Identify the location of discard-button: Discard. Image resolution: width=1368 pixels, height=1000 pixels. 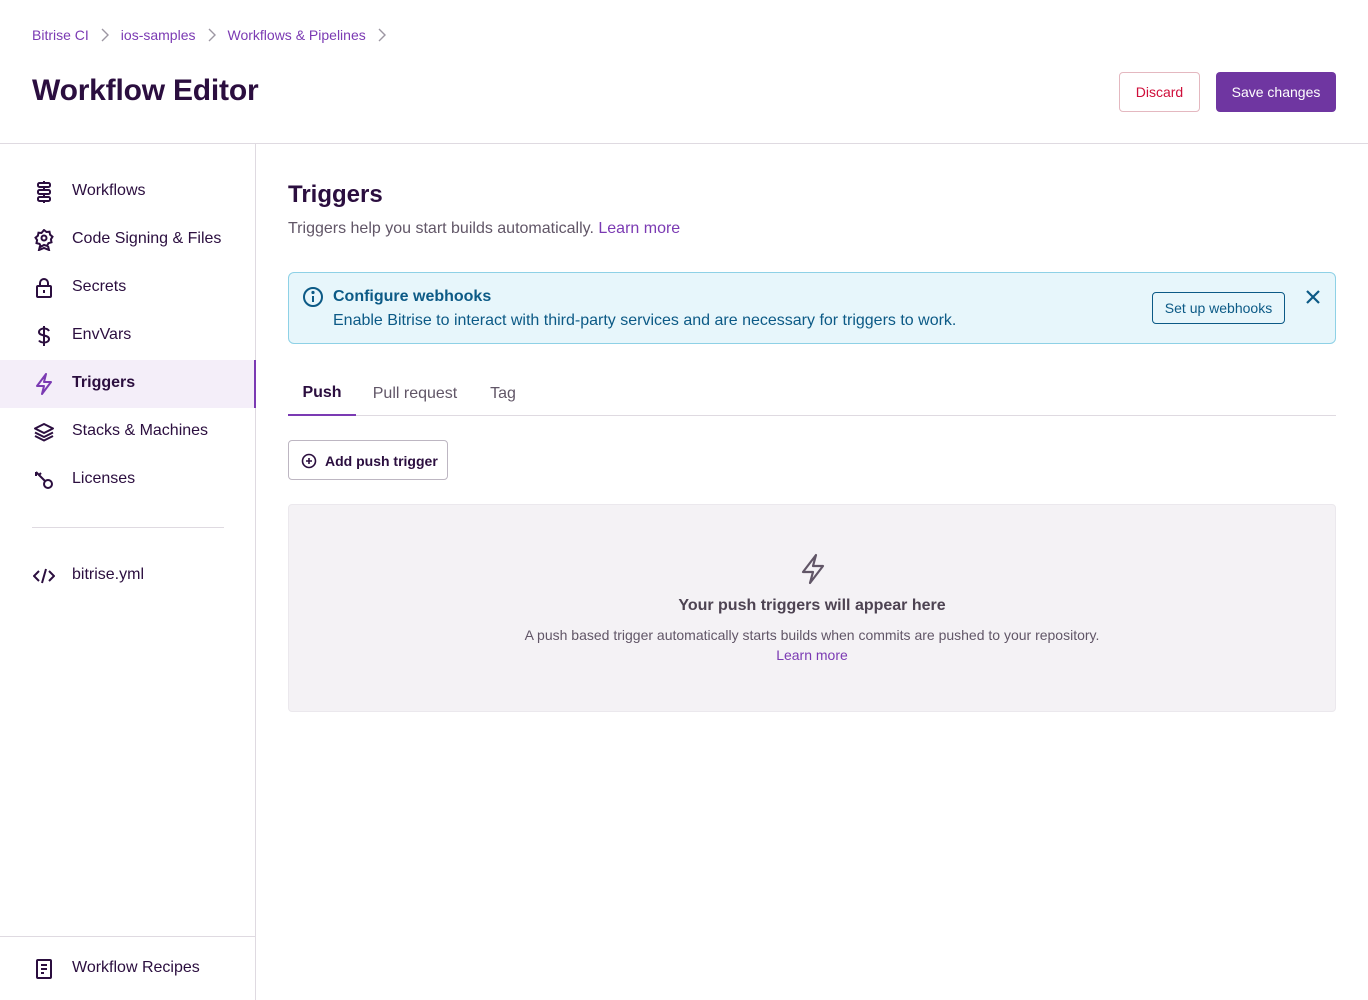
(1159, 92).